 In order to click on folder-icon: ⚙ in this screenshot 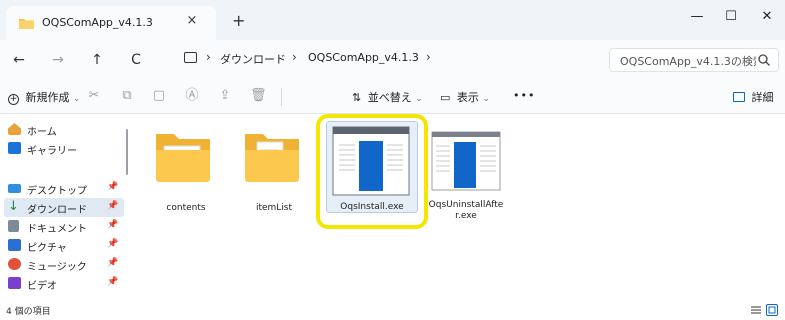, I will do `click(183, 157)`.